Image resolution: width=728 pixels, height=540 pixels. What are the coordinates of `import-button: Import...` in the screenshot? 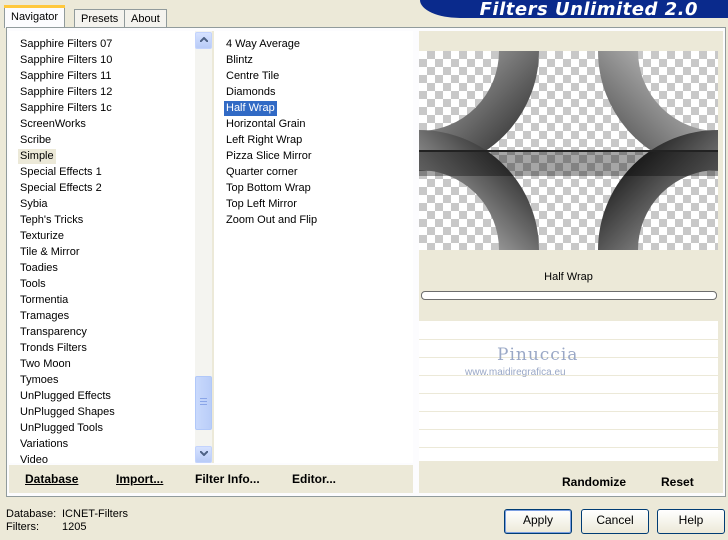 It's located at (139, 479).